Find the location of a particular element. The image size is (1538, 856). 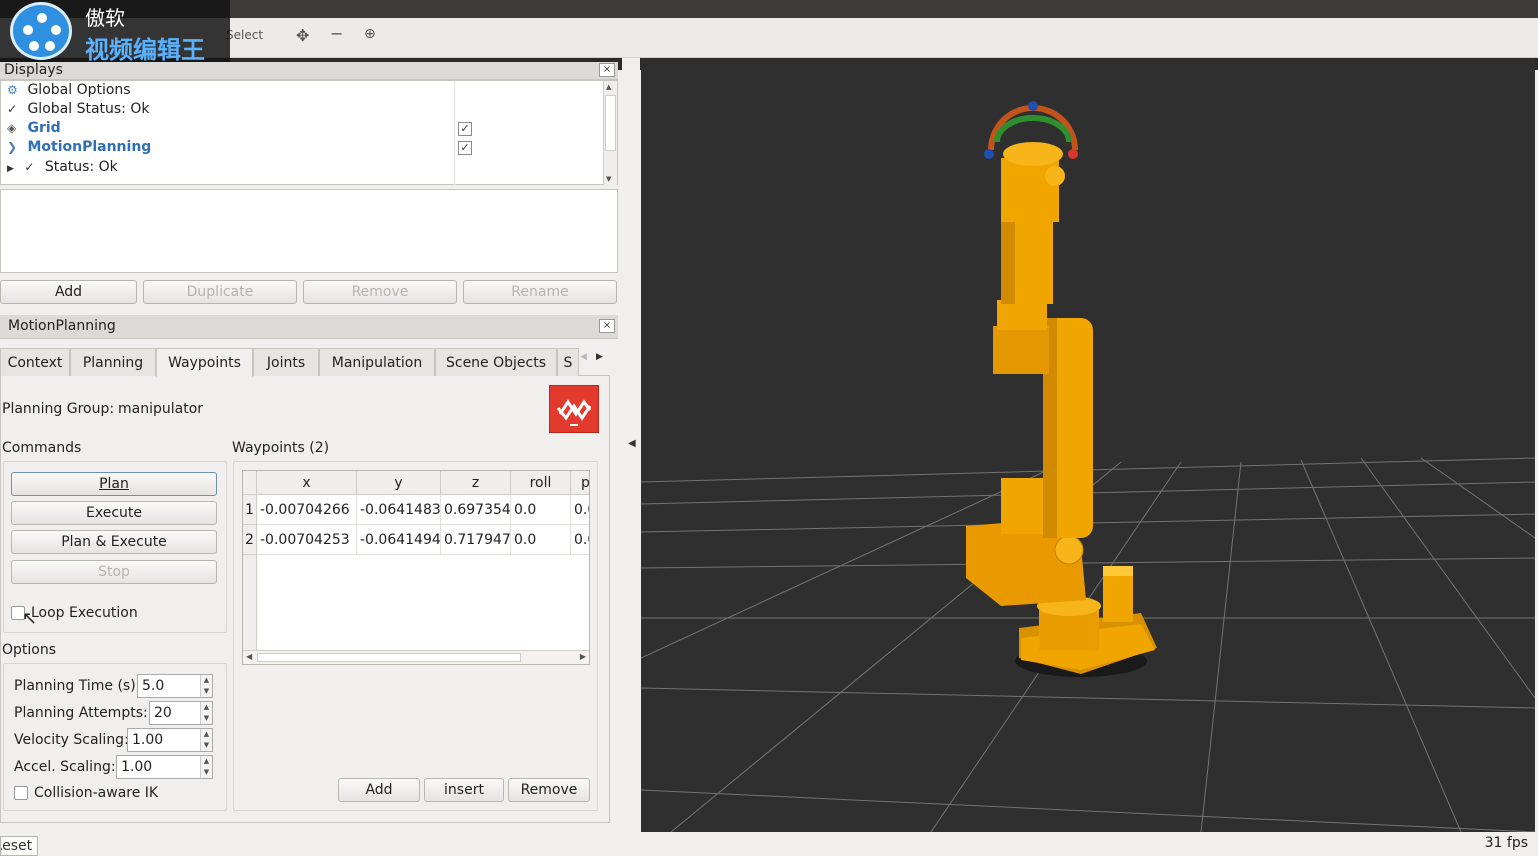

collision-aware-ik-label: Collision-aware IK is located at coordinates (96, 793).